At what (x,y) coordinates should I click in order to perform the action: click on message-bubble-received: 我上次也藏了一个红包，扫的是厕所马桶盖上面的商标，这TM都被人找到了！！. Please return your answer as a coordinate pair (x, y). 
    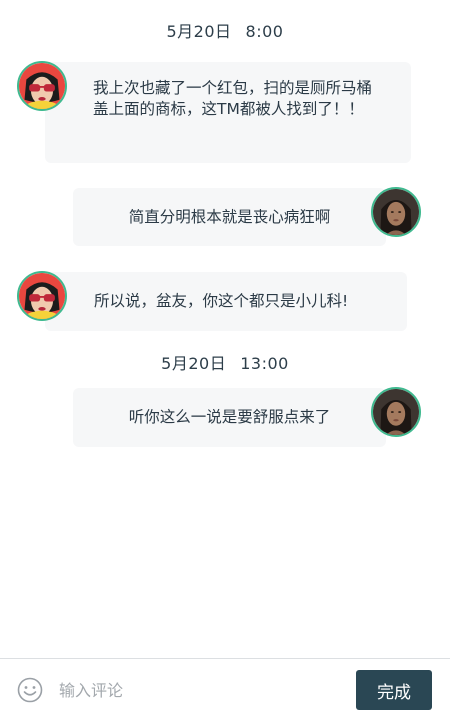
    Looking at the image, I should click on (228, 112).